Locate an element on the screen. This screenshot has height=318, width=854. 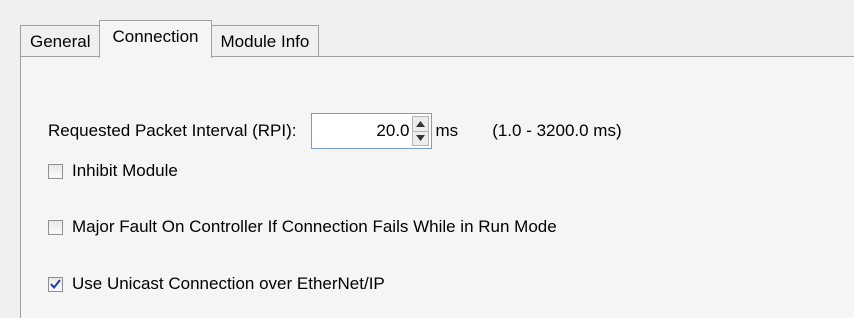
rpi-spinbox is located at coordinates (371, 131).